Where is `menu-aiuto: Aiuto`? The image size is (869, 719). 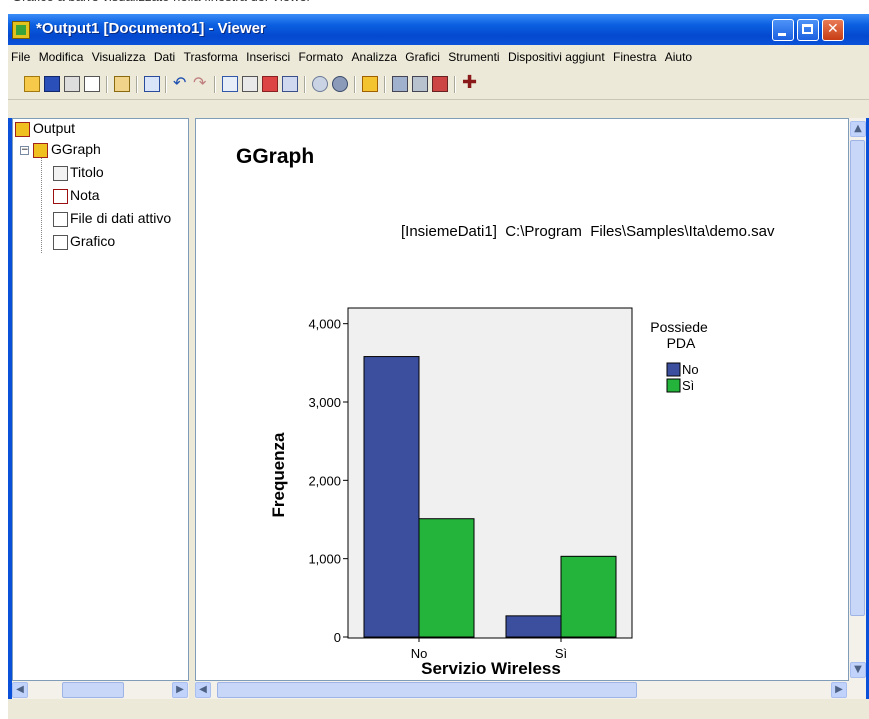 menu-aiuto: Aiuto is located at coordinates (678, 54).